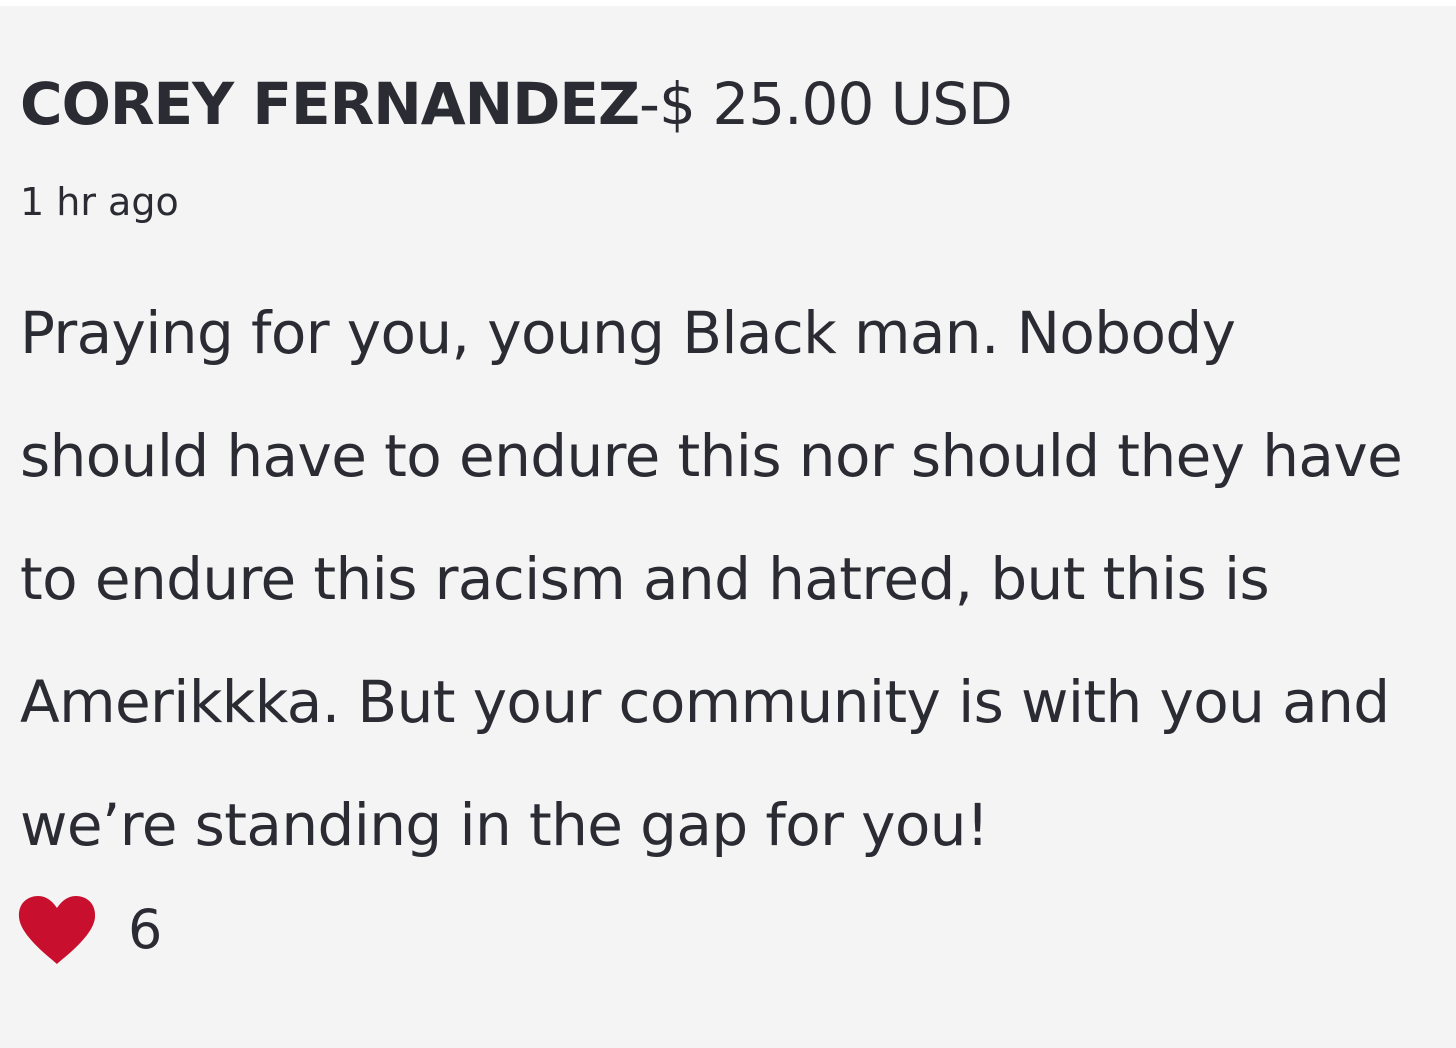  Describe the element at coordinates (57, 930) in the screenshot. I see `heart-icon` at that location.